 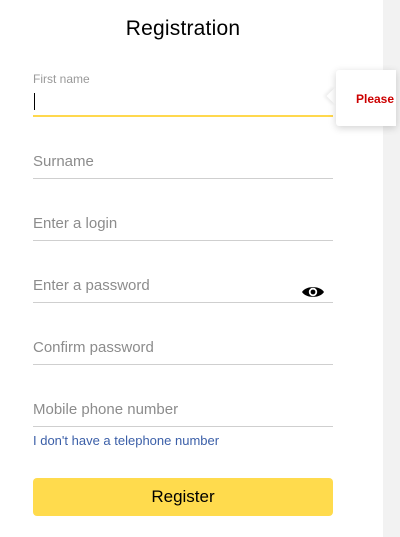 What do you see at coordinates (183, 351) in the screenshot?
I see `confirm-password-input` at bounding box center [183, 351].